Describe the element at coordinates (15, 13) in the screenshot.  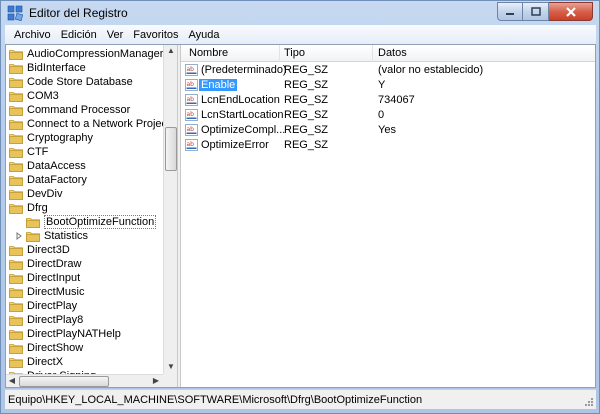
I see `registry-editor-app-icon` at that location.